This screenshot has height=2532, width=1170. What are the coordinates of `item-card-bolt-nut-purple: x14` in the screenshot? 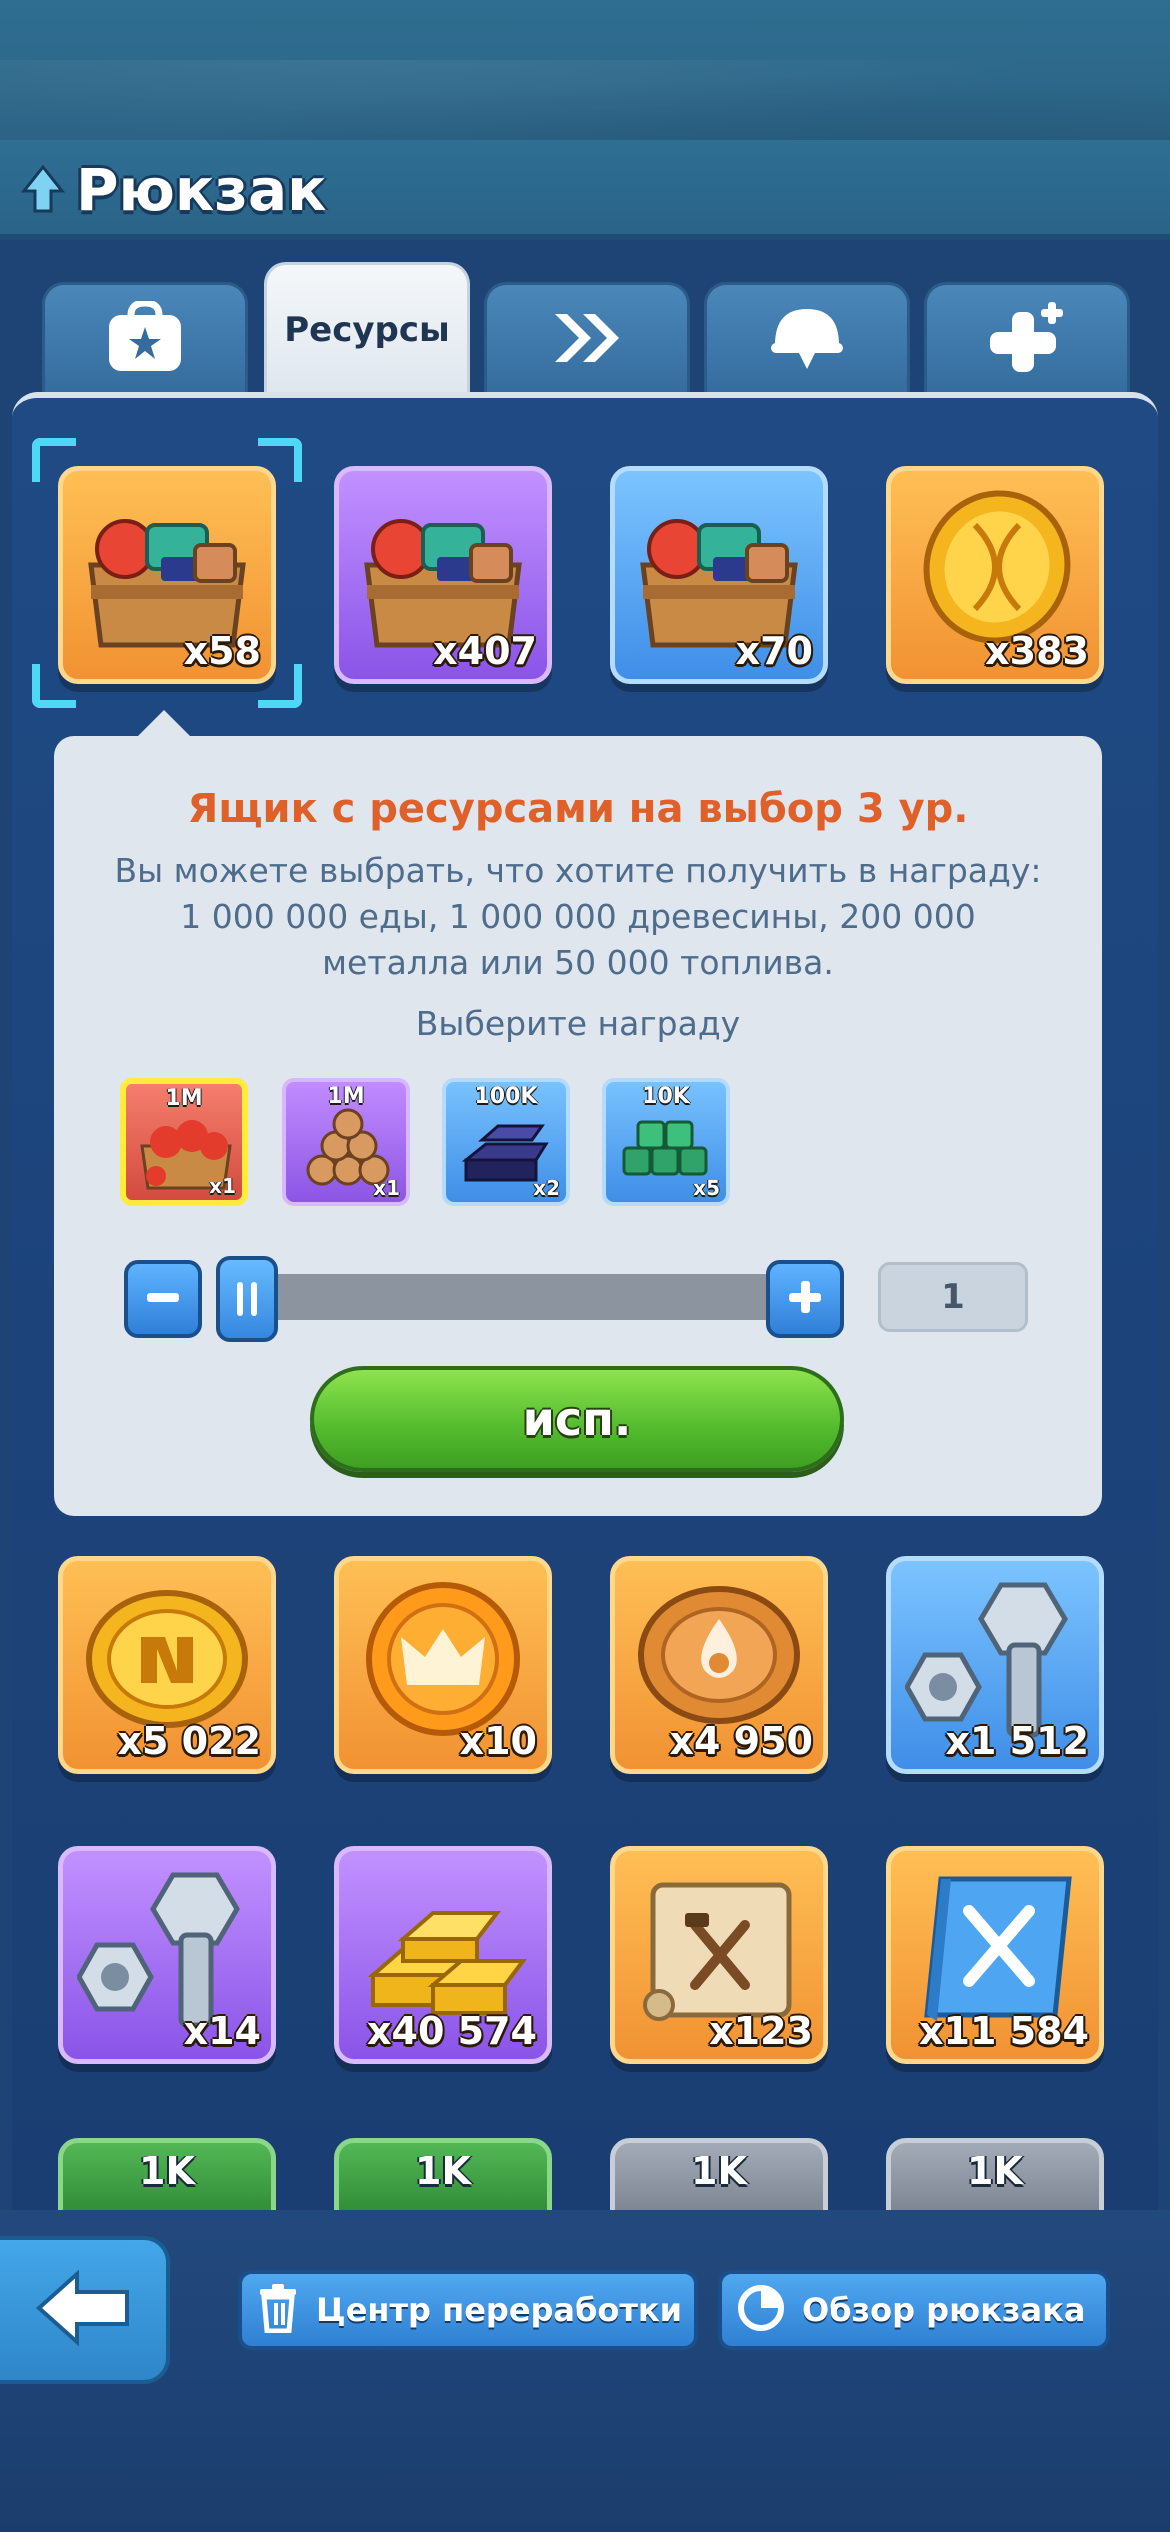 It's located at (167, 1955).